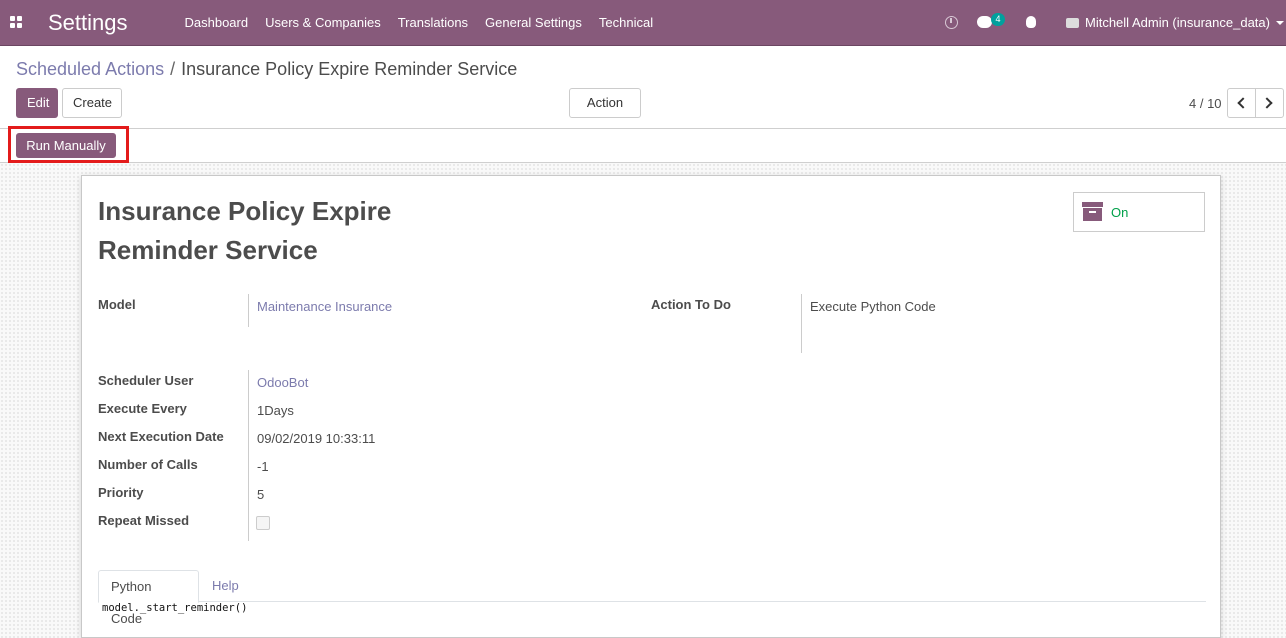  What do you see at coordinates (16, 22) in the screenshot?
I see `apps-menu-icon` at bounding box center [16, 22].